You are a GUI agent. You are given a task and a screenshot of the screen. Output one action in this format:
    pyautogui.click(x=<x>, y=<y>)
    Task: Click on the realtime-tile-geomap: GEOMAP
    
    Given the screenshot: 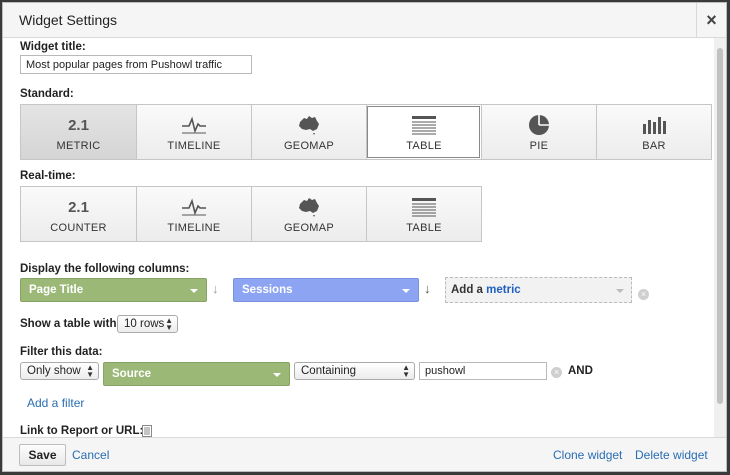 What is the action you would take?
    pyautogui.click(x=308, y=214)
    